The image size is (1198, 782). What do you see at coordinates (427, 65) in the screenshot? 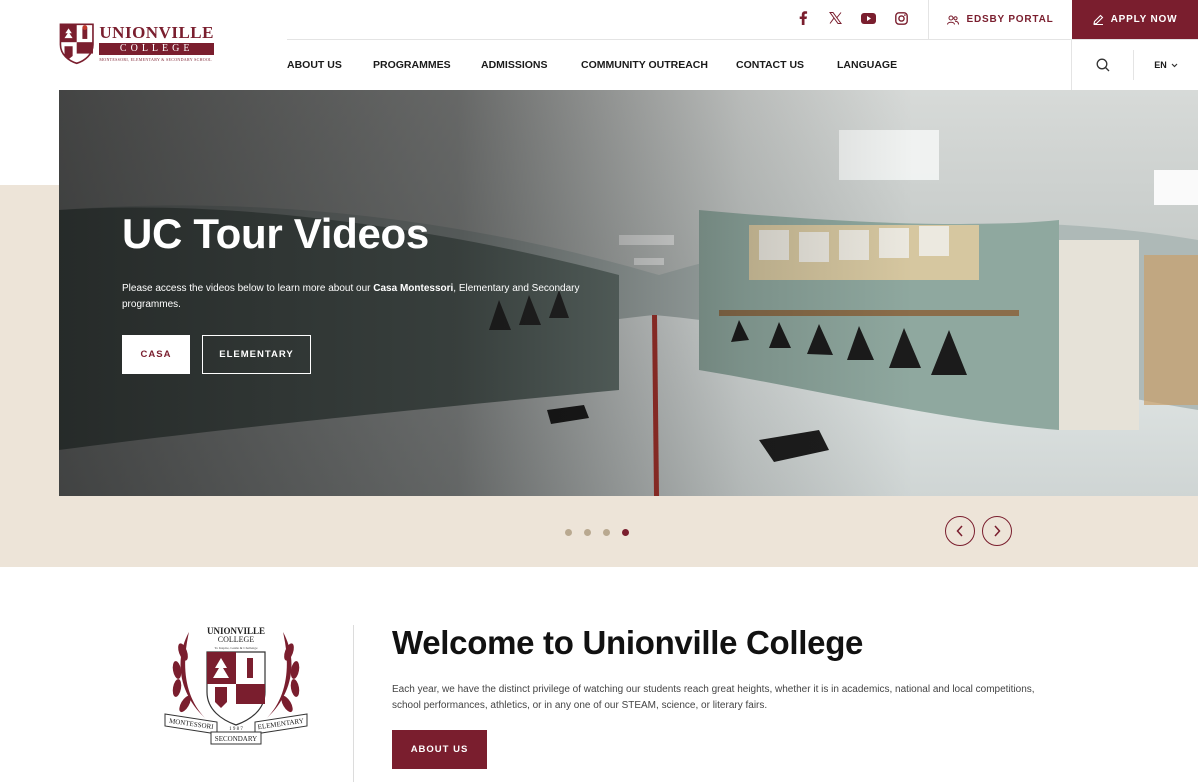
I see `nav-programmes: PROGRAMMES` at bounding box center [427, 65].